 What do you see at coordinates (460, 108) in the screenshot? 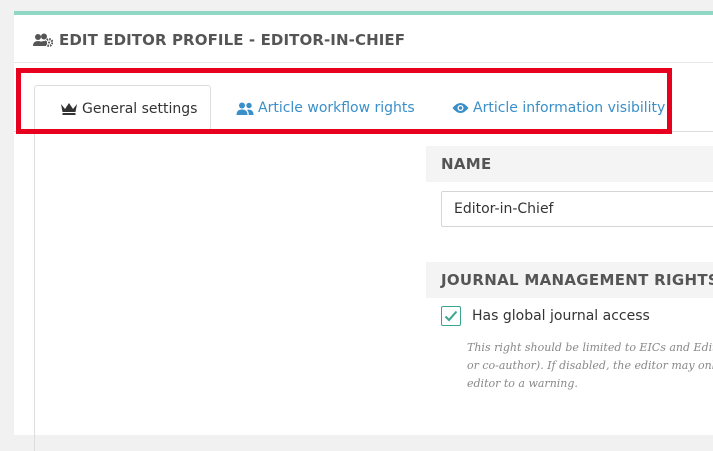
I see `eye-icon` at bounding box center [460, 108].